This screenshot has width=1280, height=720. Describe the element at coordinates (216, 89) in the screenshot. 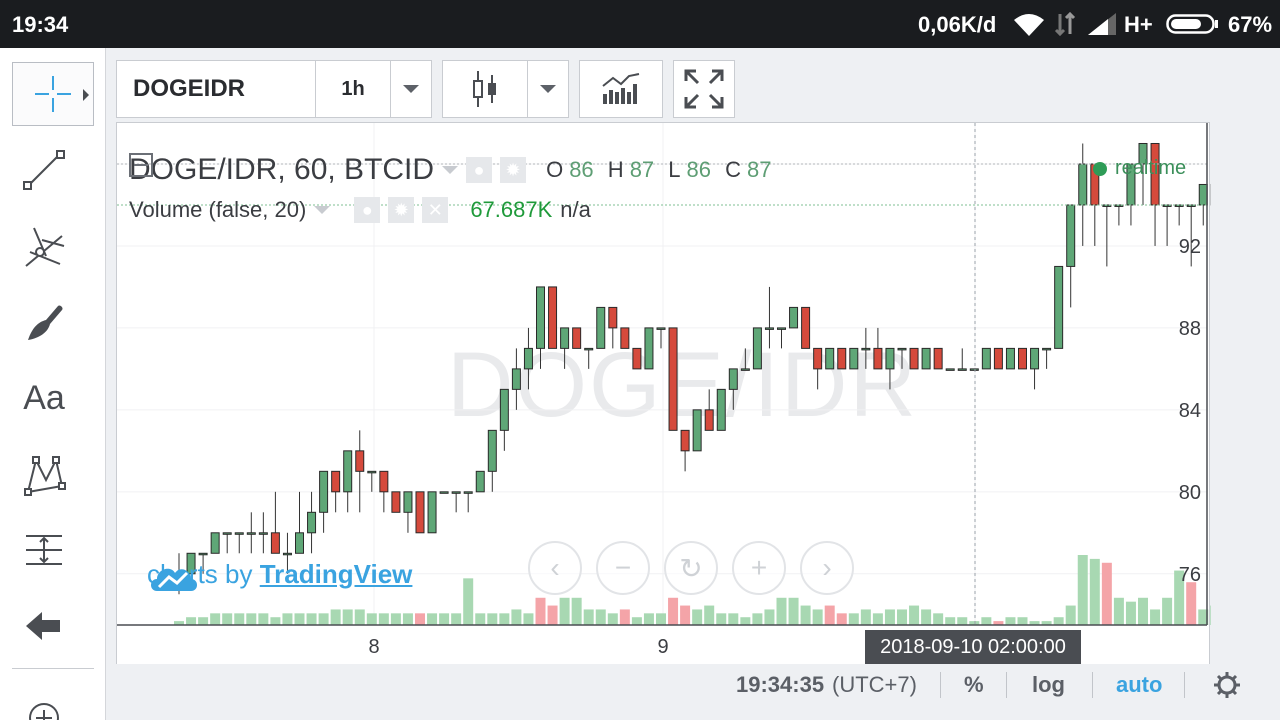

I see `symbol-search-button: DOGEIDR` at that location.